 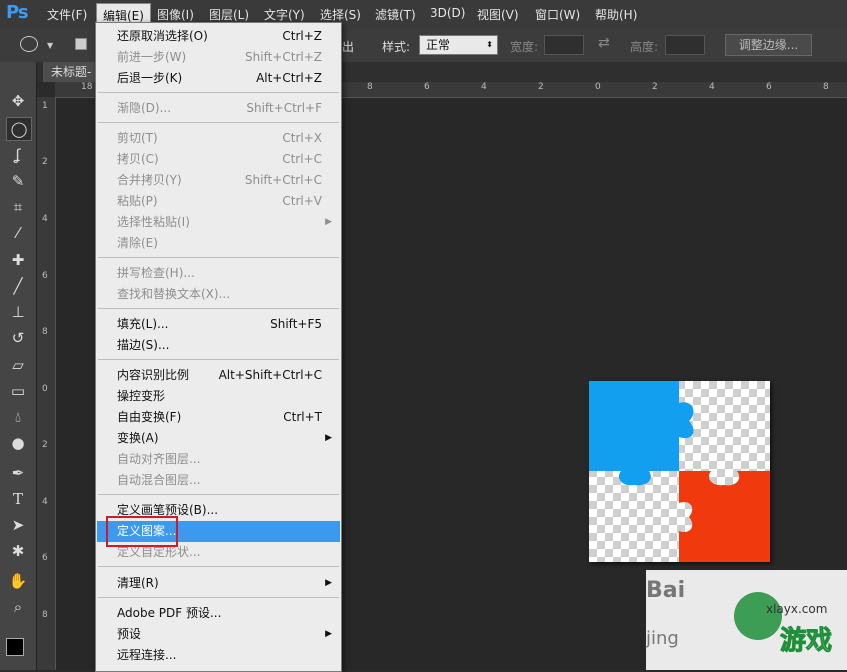 What do you see at coordinates (524, 47) in the screenshot?
I see `width-label: 宽度:` at bounding box center [524, 47].